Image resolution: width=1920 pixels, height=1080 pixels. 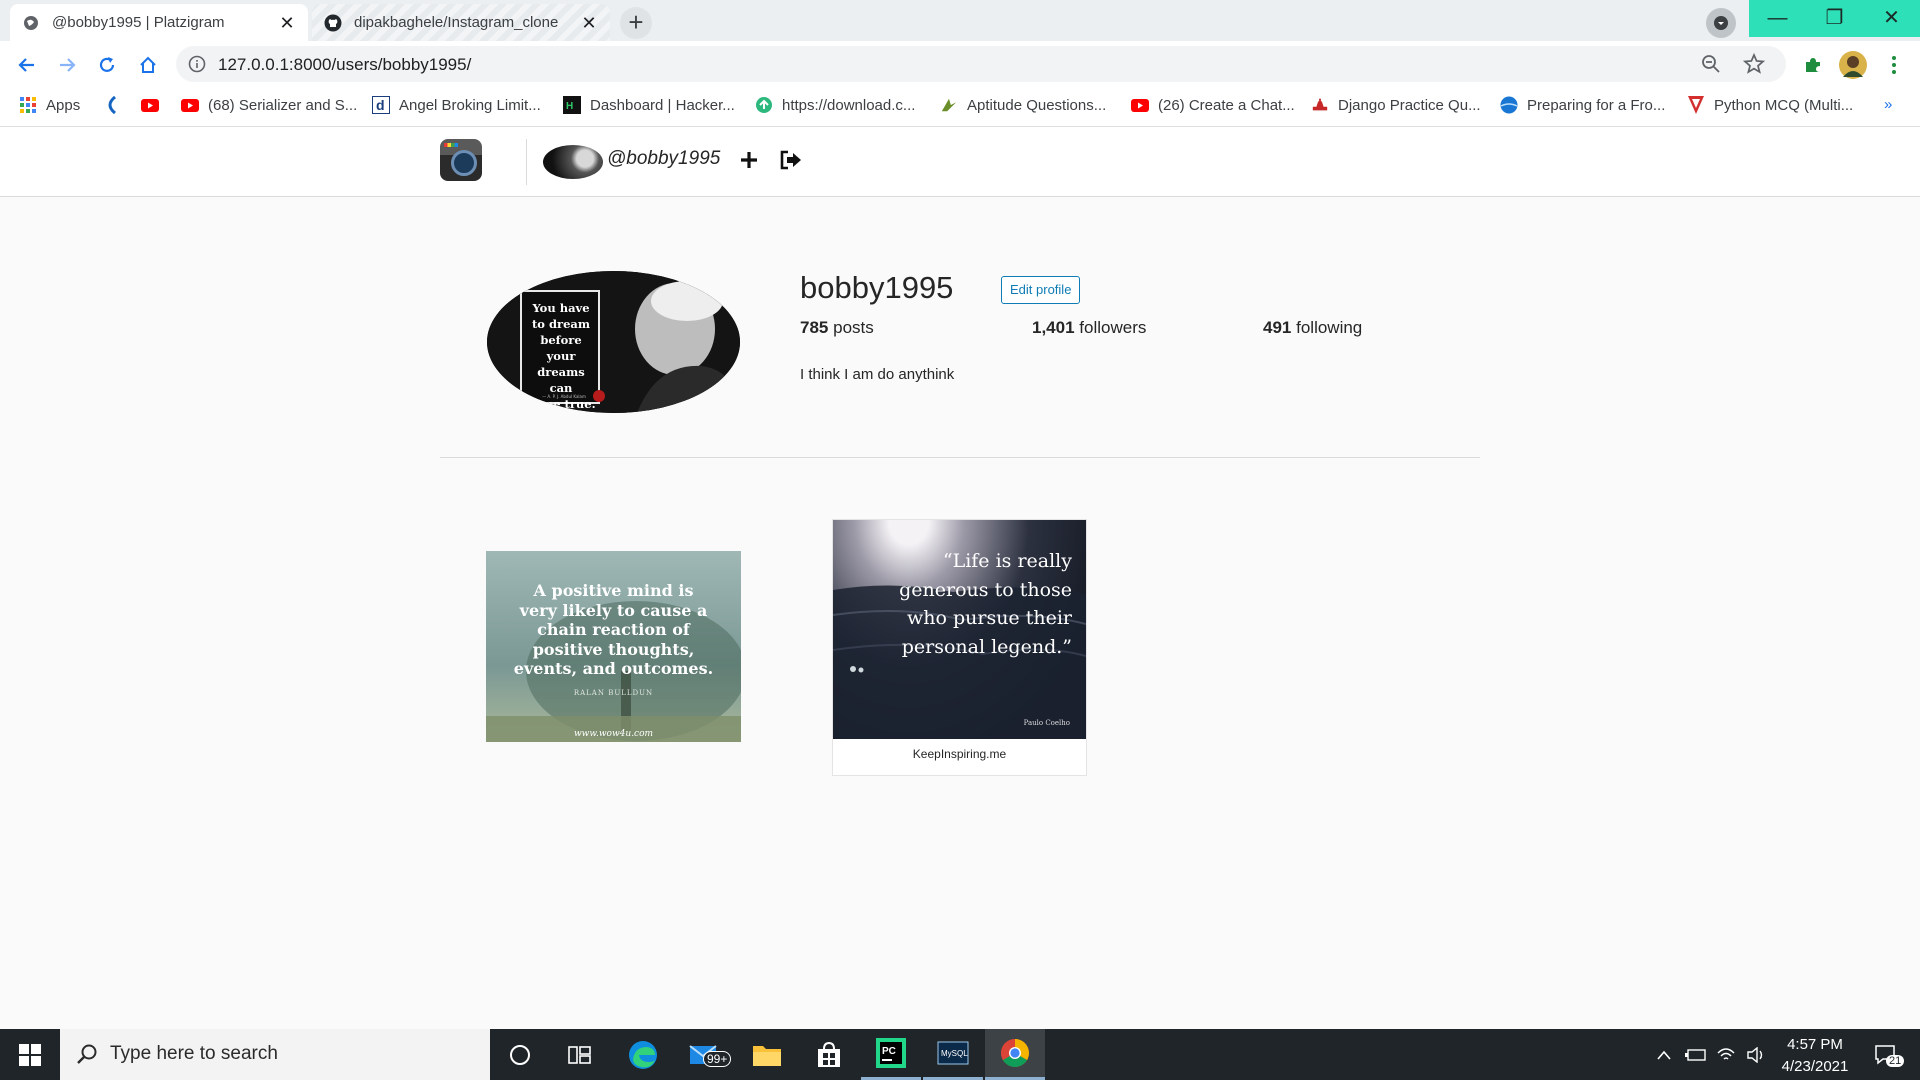 What do you see at coordinates (663, 159) in the screenshot?
I see `nav-username: @bobby1995` at bounding box center [663, 159].